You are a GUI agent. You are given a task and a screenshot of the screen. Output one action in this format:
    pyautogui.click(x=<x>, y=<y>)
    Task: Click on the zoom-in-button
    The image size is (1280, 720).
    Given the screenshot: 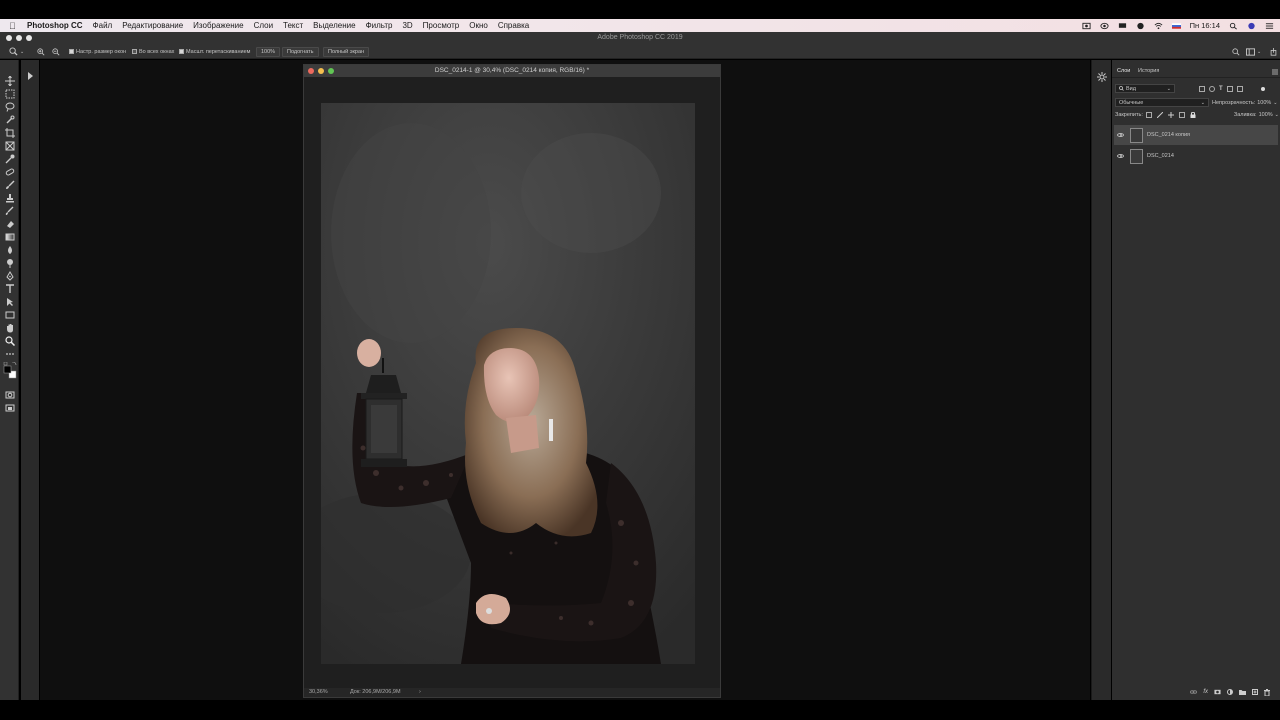 What is the action you would take?
    pyautogui.click(x=41, y=51)
    